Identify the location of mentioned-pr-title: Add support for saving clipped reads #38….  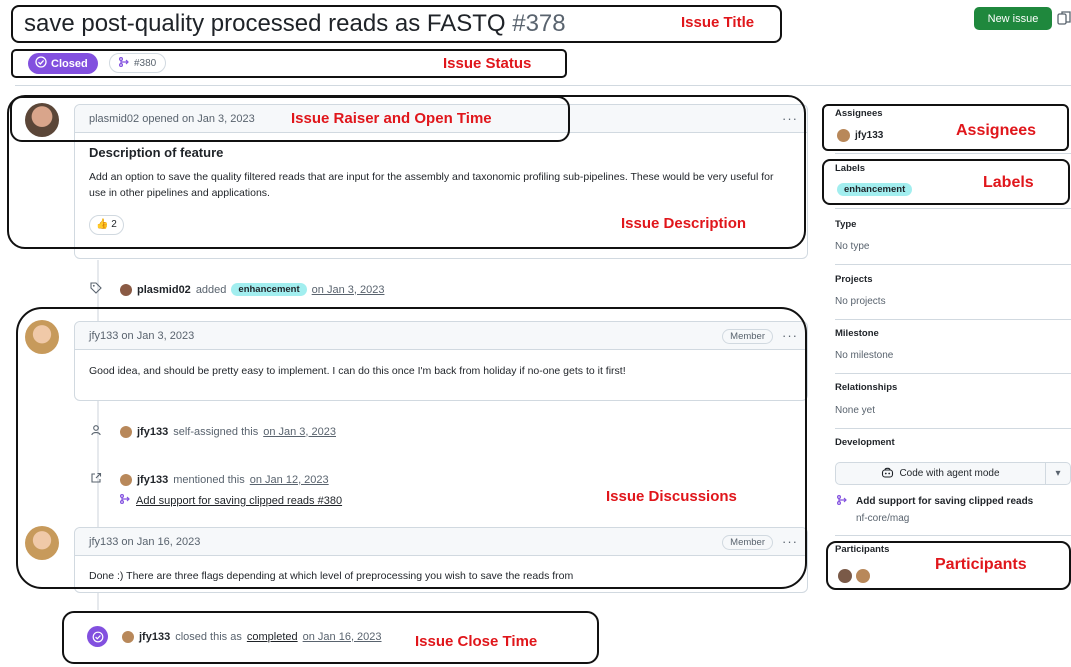
(239, 501).